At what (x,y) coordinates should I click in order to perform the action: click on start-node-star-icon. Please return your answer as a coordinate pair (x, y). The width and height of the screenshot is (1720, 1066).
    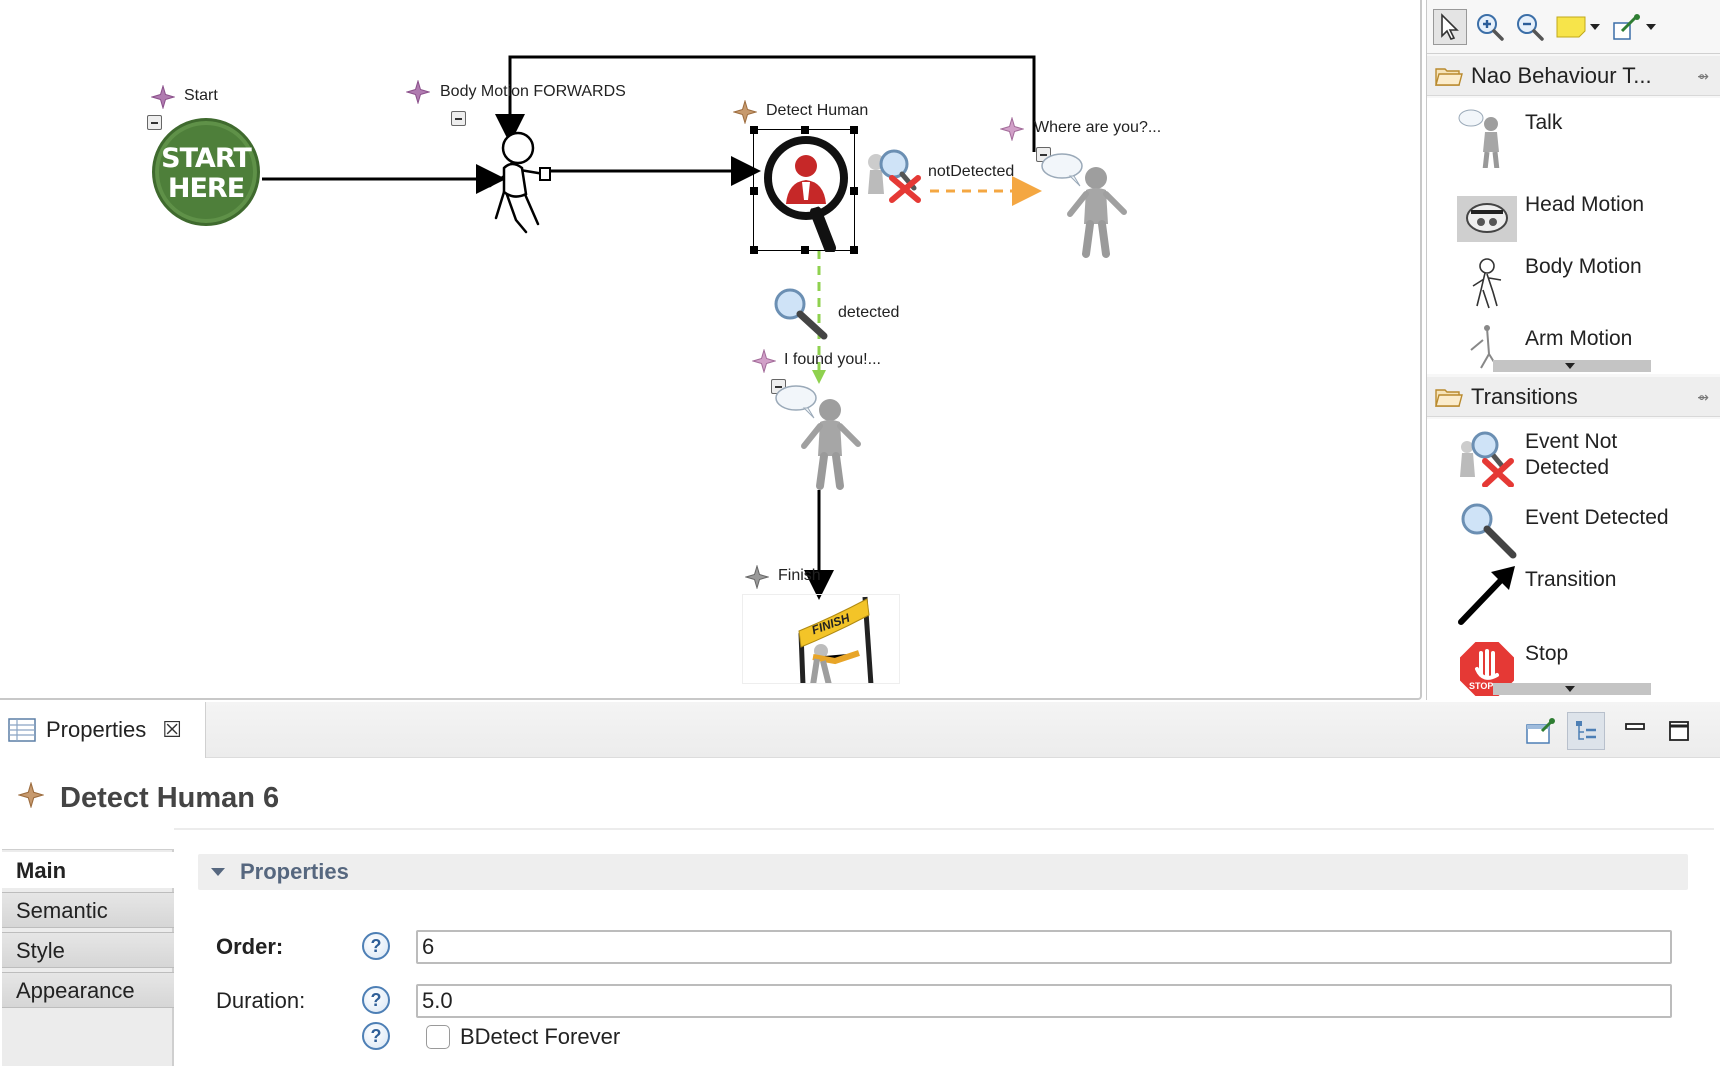
    Looking at the image, I should click on (163, 97).